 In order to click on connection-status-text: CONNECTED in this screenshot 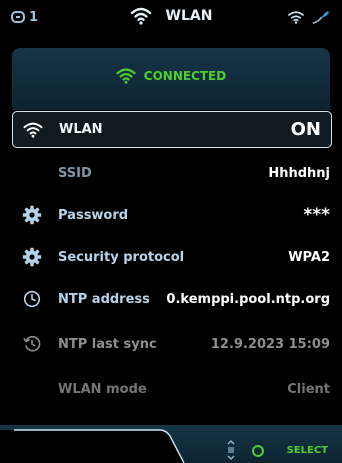, I will do `click(185, 76)`.